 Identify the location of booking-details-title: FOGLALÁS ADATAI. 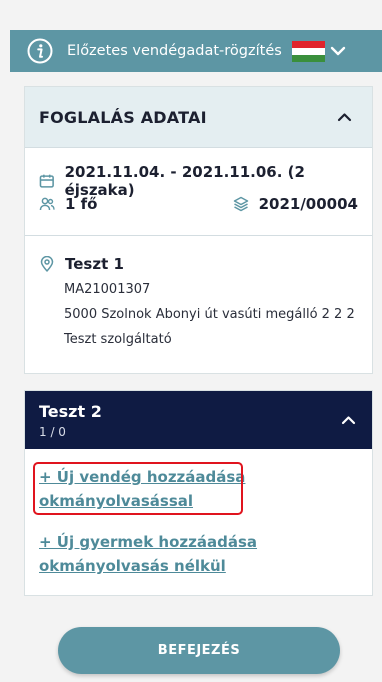
(123, 117).